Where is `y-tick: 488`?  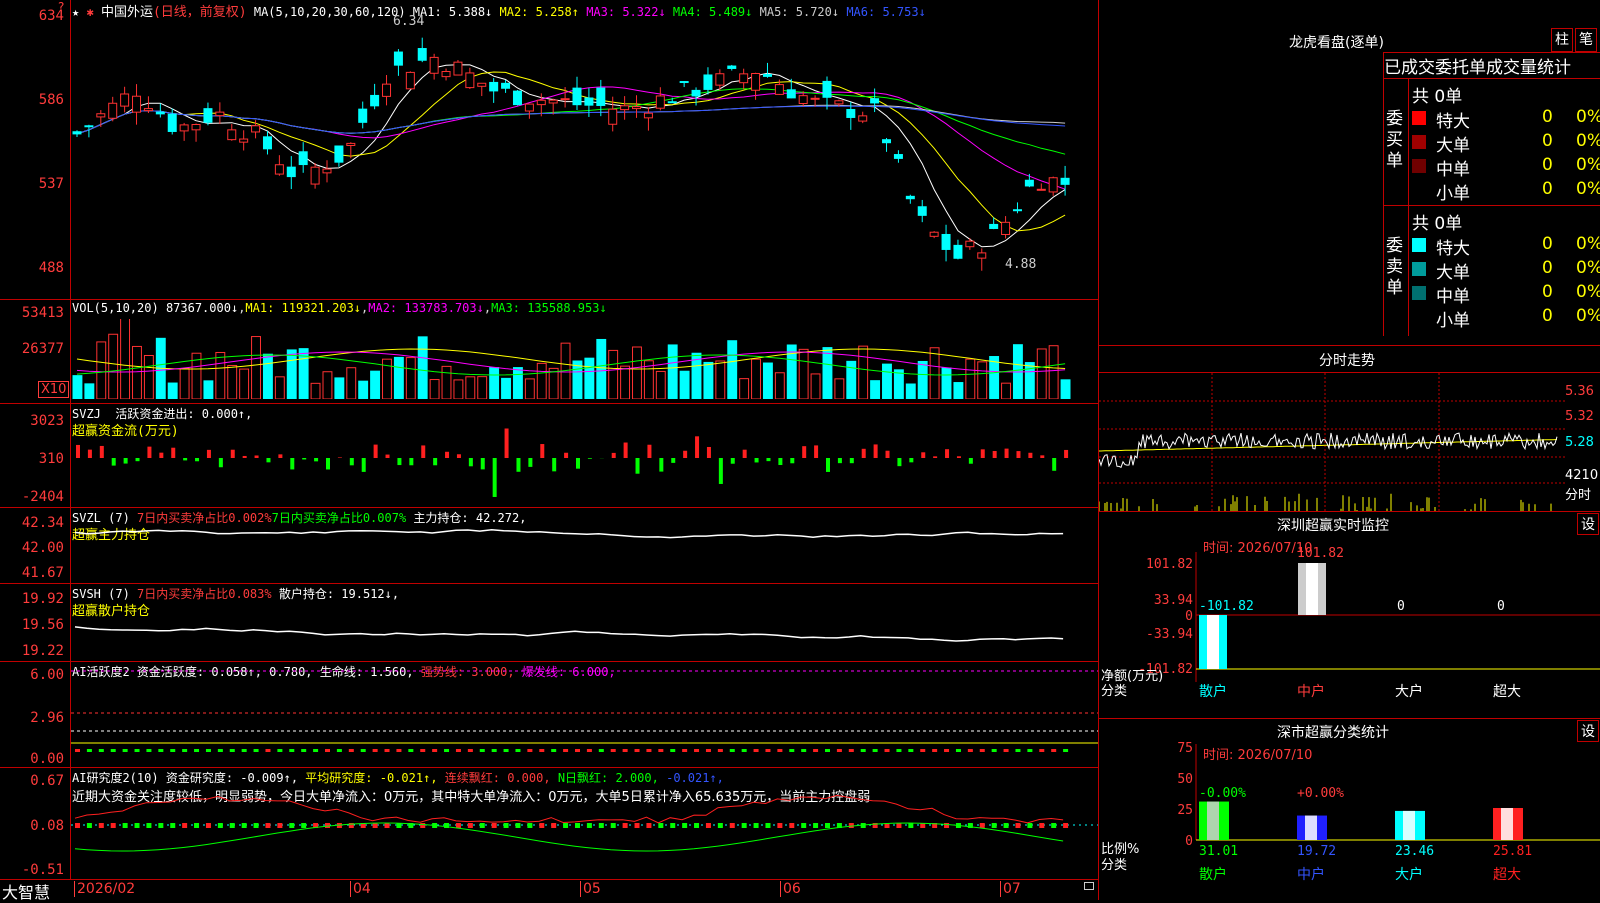
y-tick: 488 is located at coordinates (32, 268).